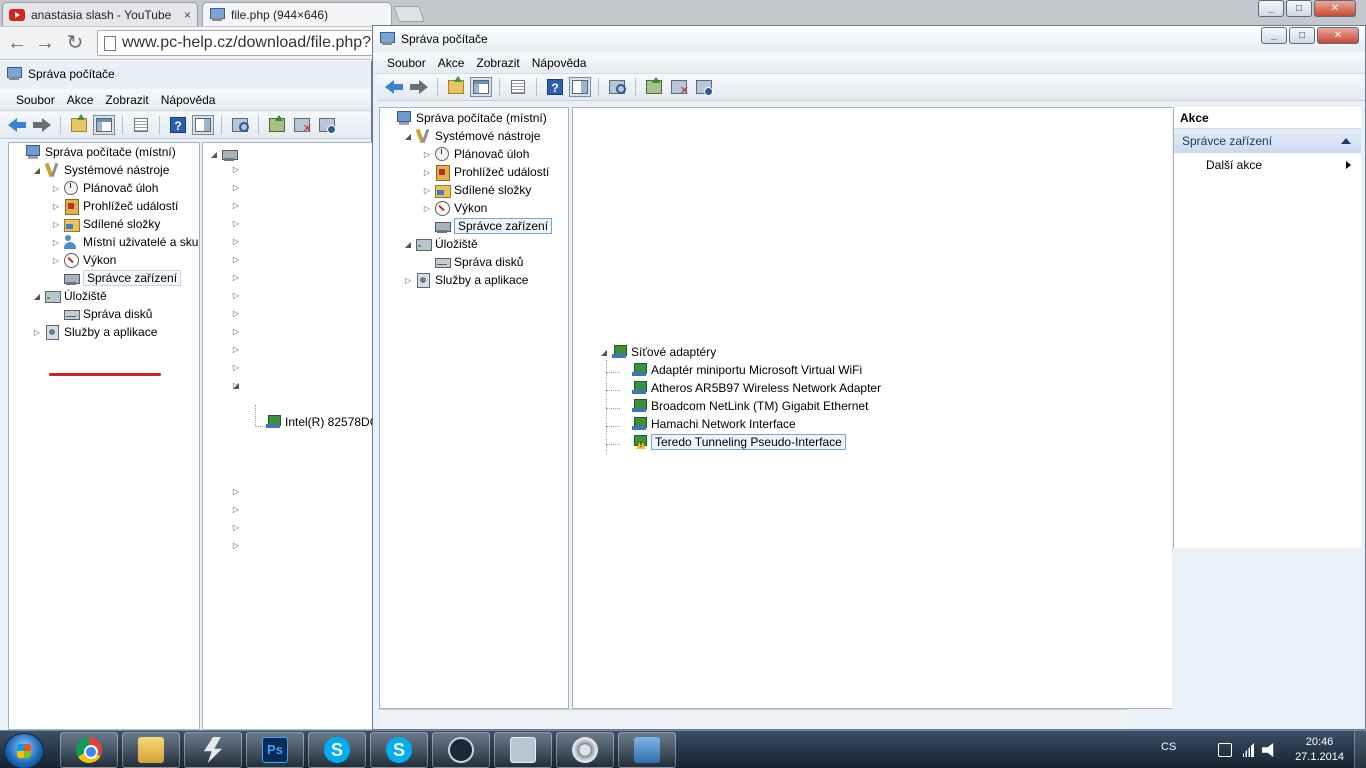 Image resolution: width=1366 pixels, height=768 pixels. What do you see at coordinates (756, 388) in the screenshot?
I see `device-row: Atheros AR5B97 Wireless Network Adapter` at bounding box center [756, 388].